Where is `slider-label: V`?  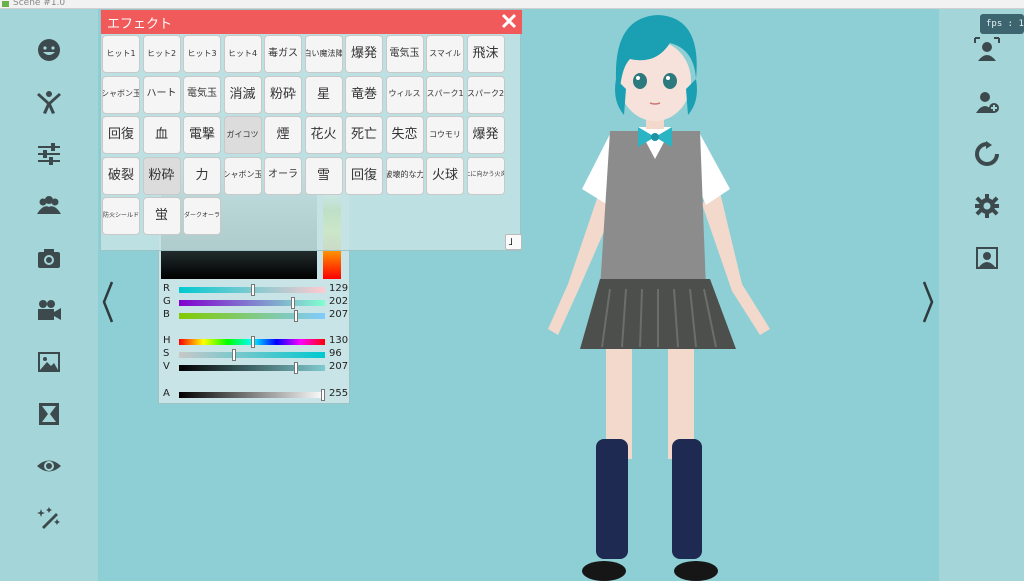 slider-label: V is located at coordinates (166, 366).